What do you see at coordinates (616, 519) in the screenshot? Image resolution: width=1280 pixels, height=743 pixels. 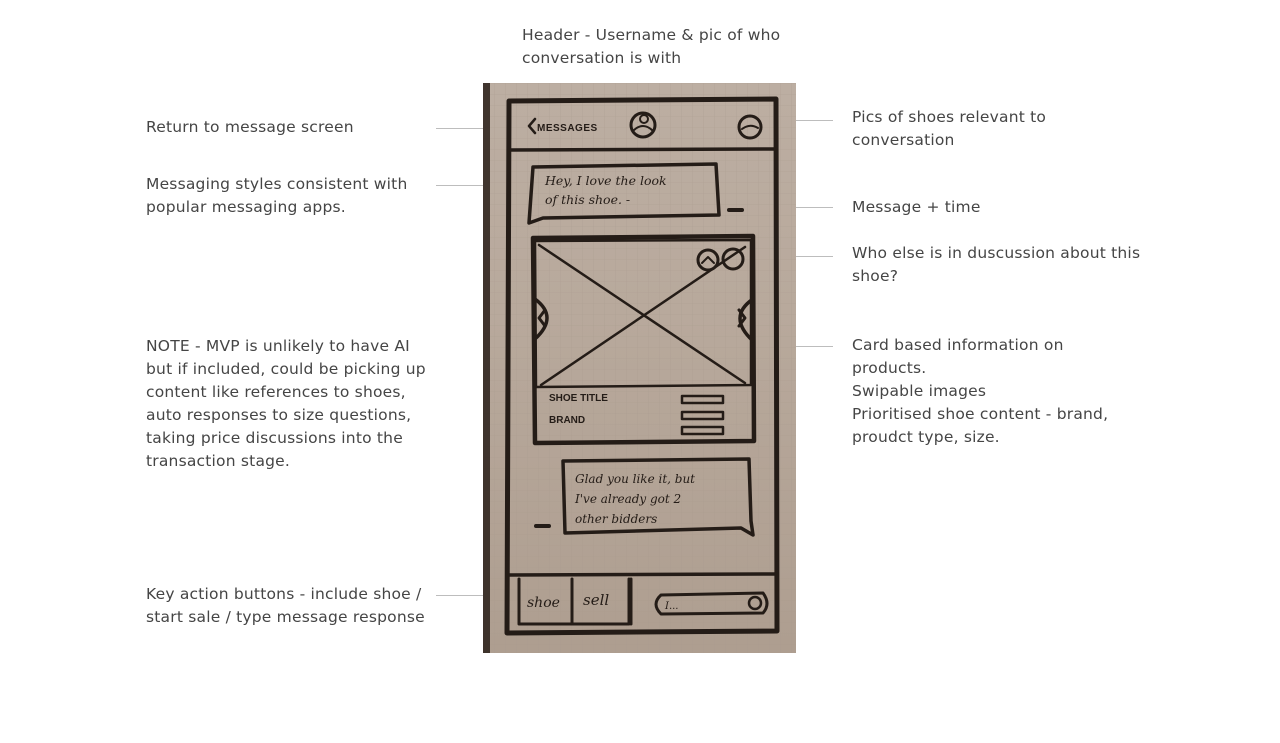 I see `outgoing-message-line: other bidders` at bounding box center [616, 519].